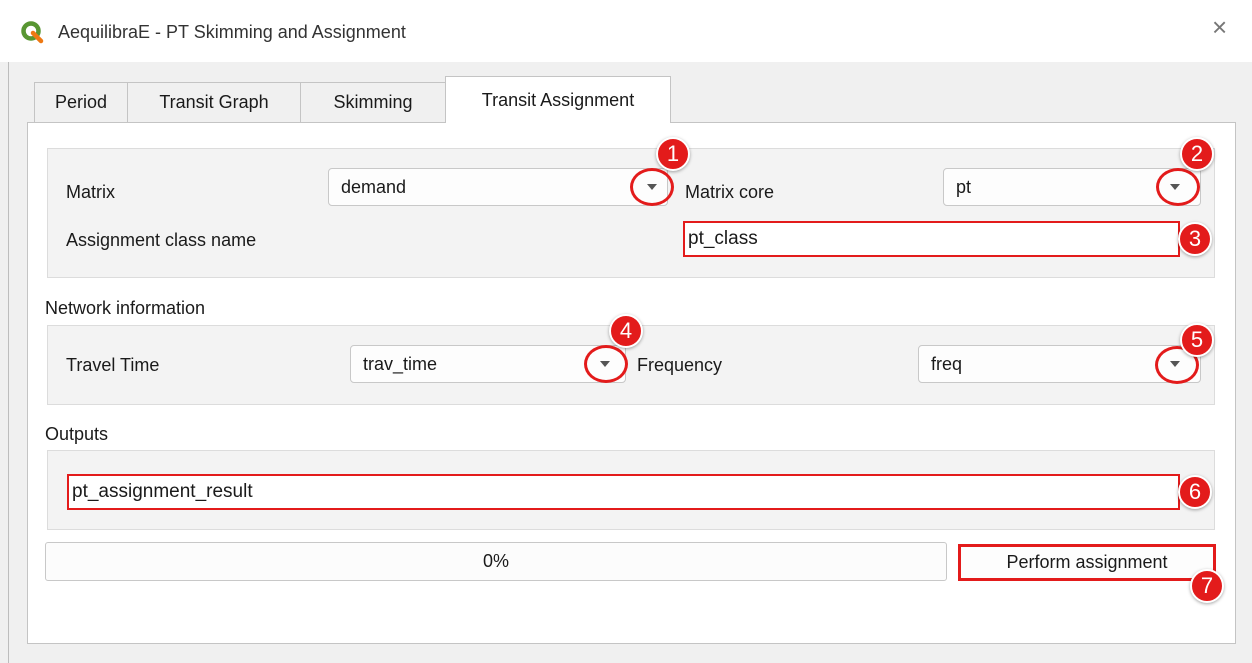 The width and height of the screenshot is (1252, 663). What do you see at coordinates (1207, 586) in the screenshot?
I see `annotation-badge-7: 7` at bounding box center [1207, 586].